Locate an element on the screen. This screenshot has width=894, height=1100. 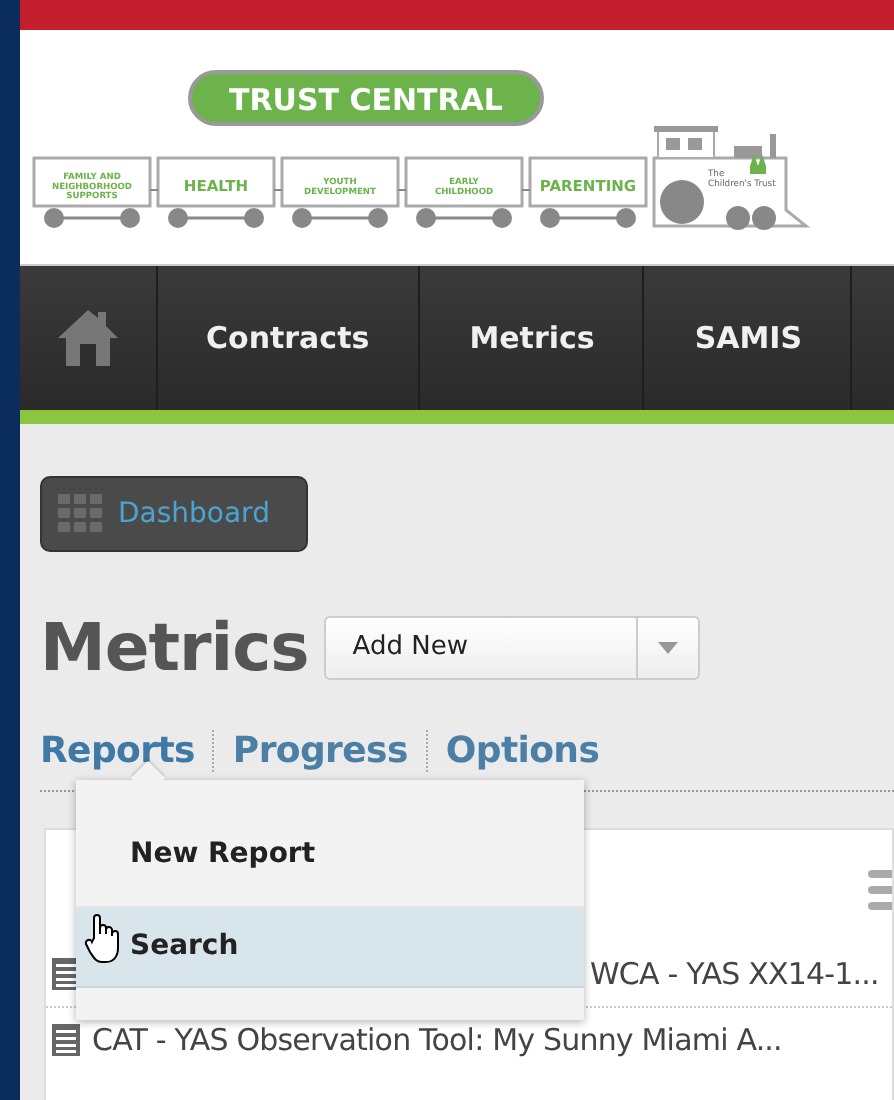
tab: Progress is located at coordinates (319, 751).